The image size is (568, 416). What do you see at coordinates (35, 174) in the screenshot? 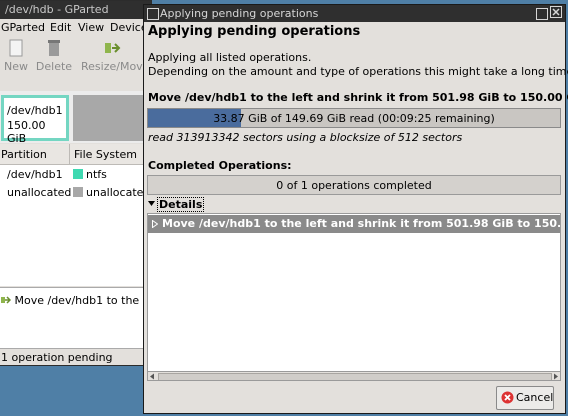
I see `row-partition: /dev/hdb1` at bounding box center [35, 174].